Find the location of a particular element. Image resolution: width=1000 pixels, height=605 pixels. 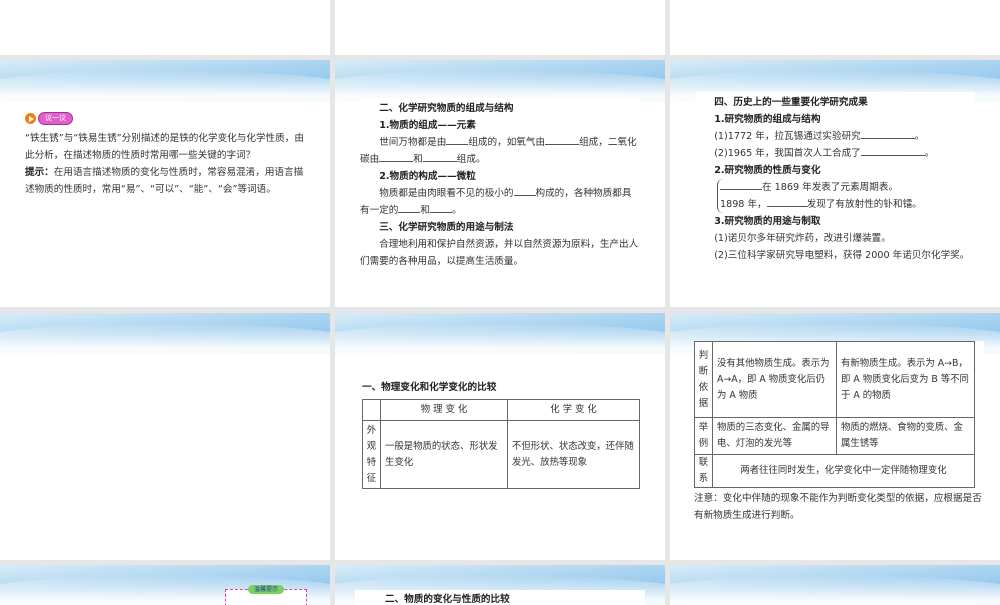

heading: 四、历史上的一些重要化学研究成果 is located at coordinates (791, 102).